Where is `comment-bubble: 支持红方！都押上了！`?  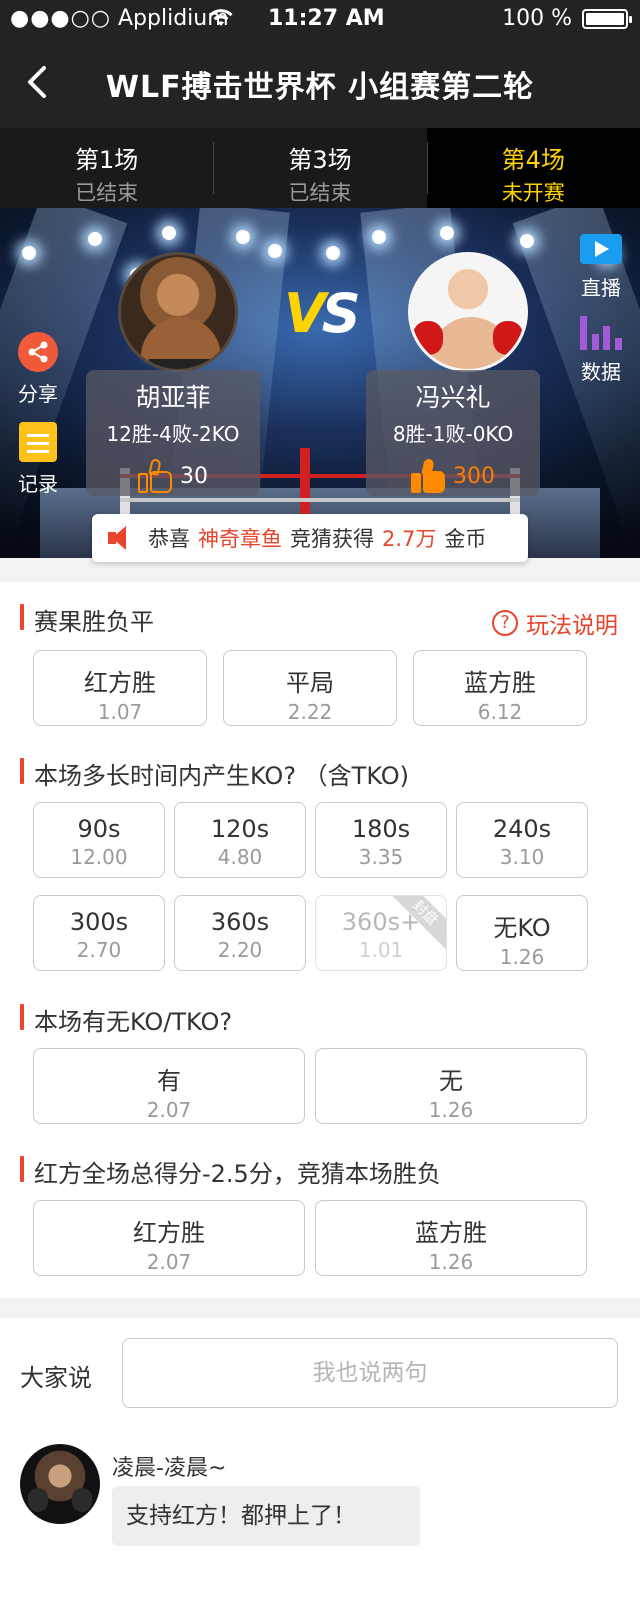 comment-bubble: 支持红方！都押上了！ is located at coordinates (266, 1516).